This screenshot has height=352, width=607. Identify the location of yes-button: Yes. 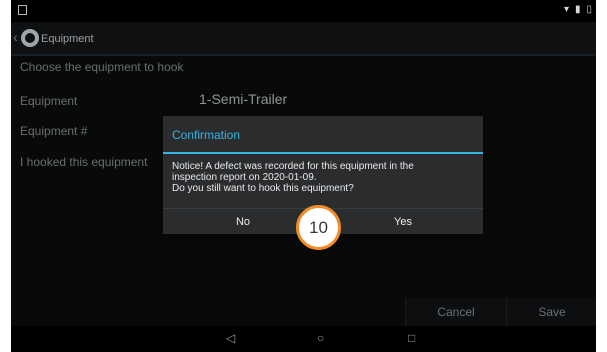
(403, 221).